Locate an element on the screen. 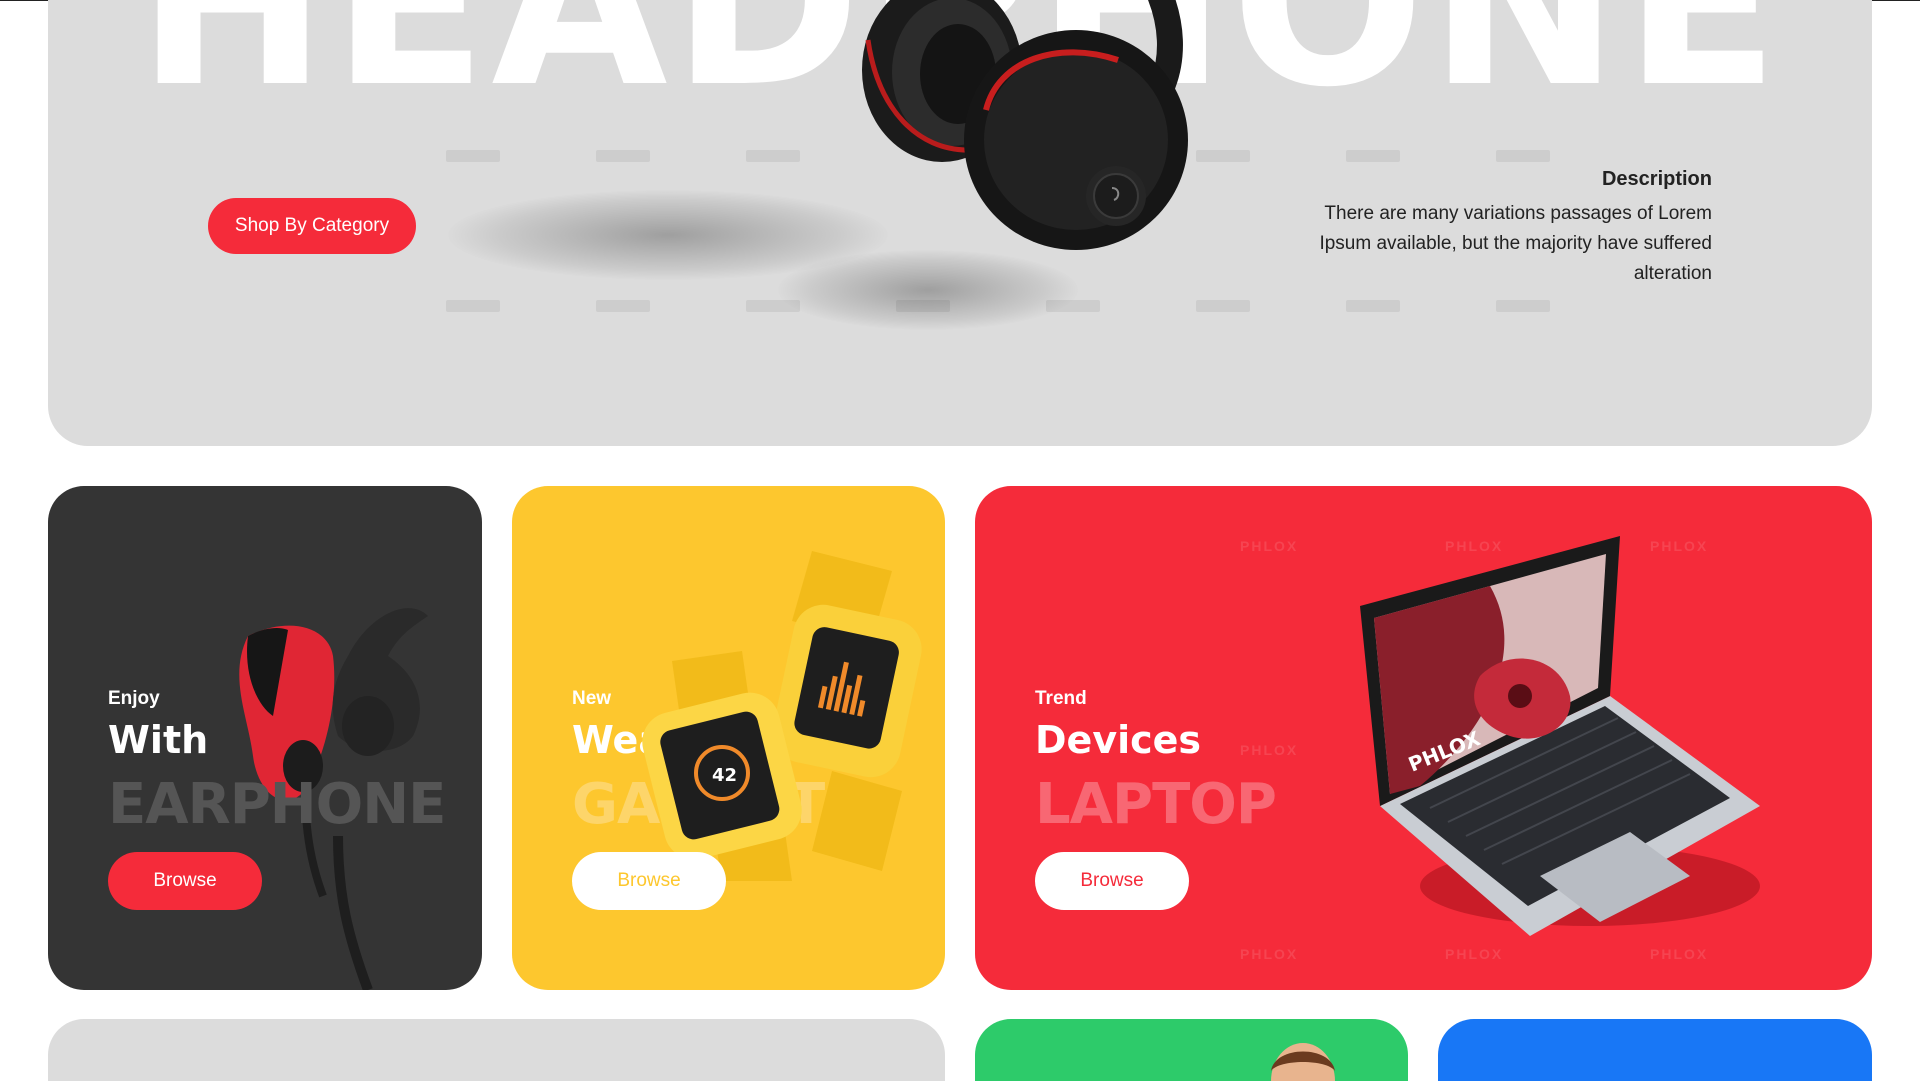 The width and height of the screenshot is (1920, 1081). product-shadow is located at coordinates (928, 290).